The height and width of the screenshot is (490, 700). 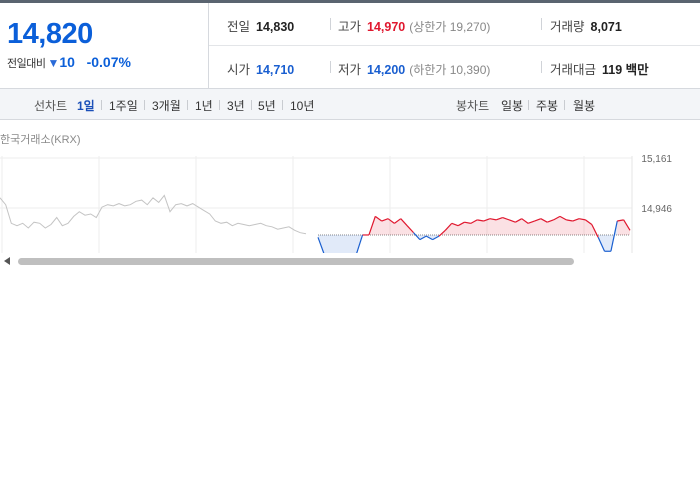 I want to click on change-value: 10, so click(x=67, y=62).